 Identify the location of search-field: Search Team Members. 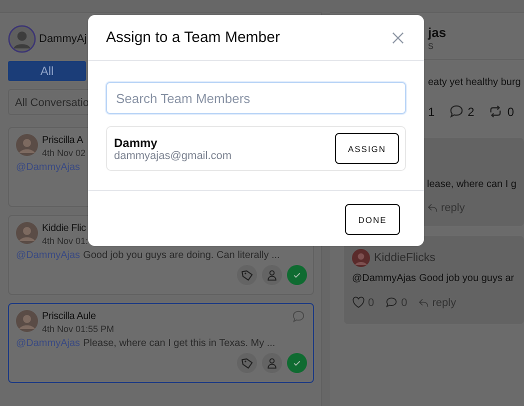
(256, 98).